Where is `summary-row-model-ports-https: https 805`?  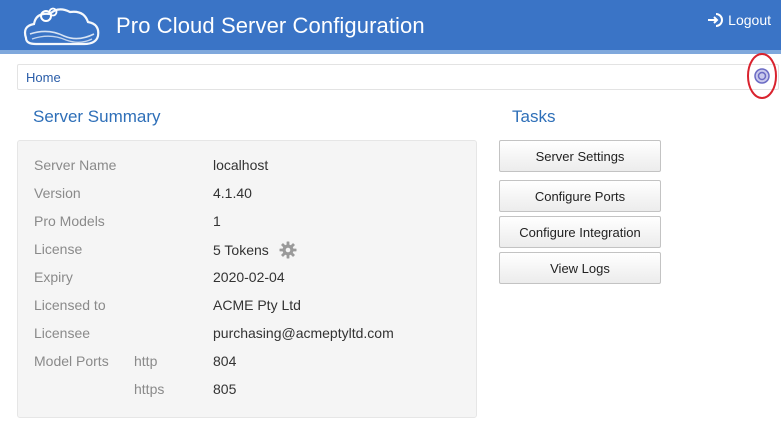
summary-row-model-ports-https: https 805 is located at coordinates (247, 390).